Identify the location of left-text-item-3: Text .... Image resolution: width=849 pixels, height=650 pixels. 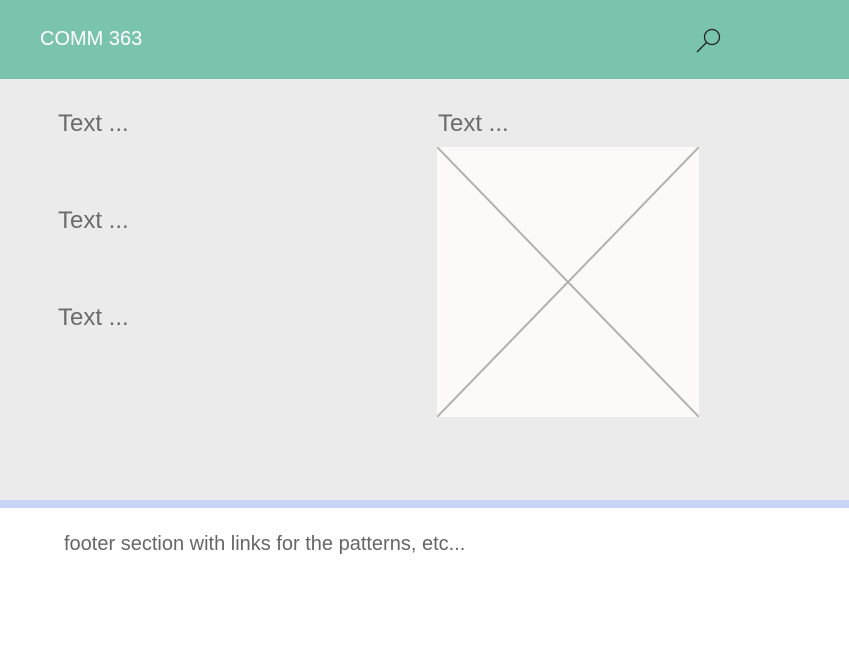
(93, 317).